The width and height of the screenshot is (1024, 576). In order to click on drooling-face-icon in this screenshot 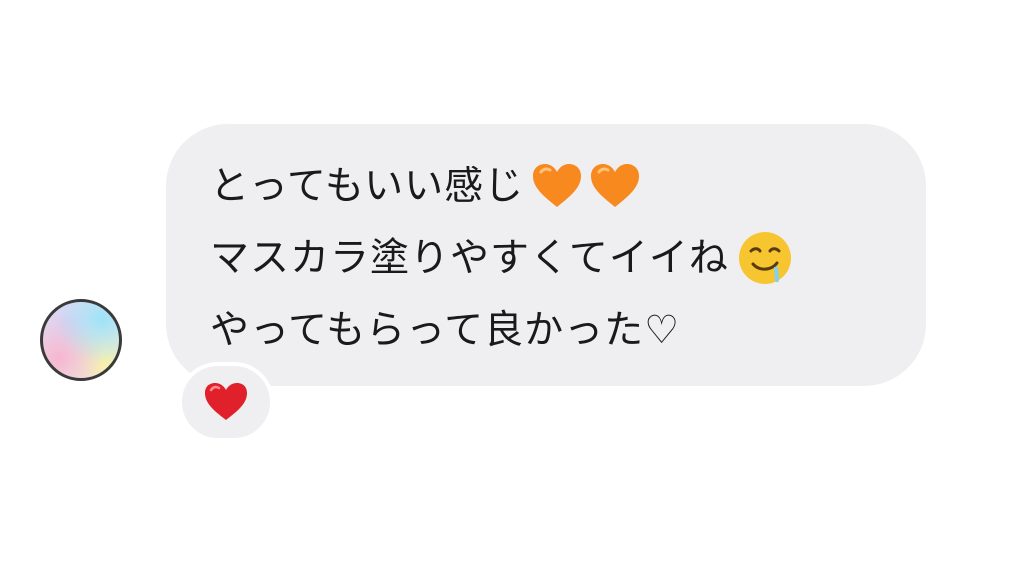, I will do `click(765, 258)`.